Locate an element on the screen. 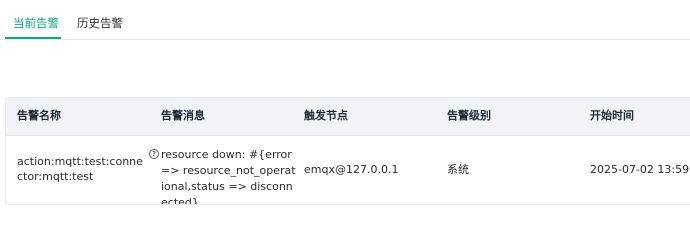 This screenshot has height=249, width=690. column-header-alarm-message: 告警消息 is located at coordinates (183, 116).